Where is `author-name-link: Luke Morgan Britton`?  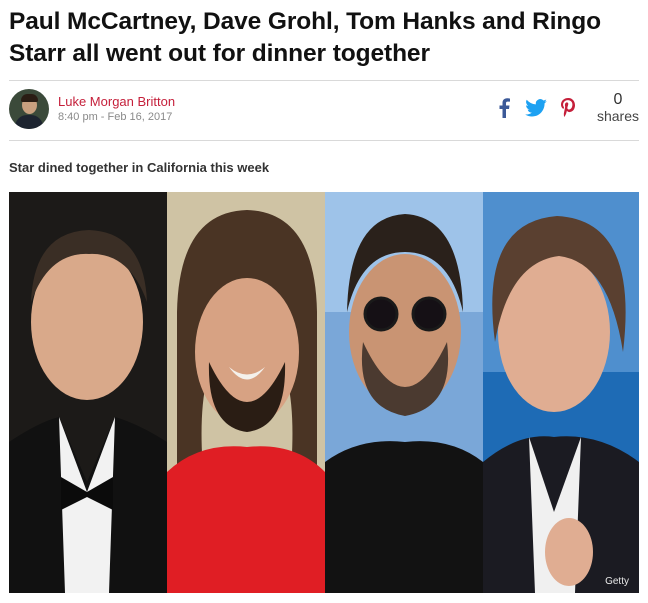
author-name-link: Luke Morgan Britton is located at coordinates (116, 102).